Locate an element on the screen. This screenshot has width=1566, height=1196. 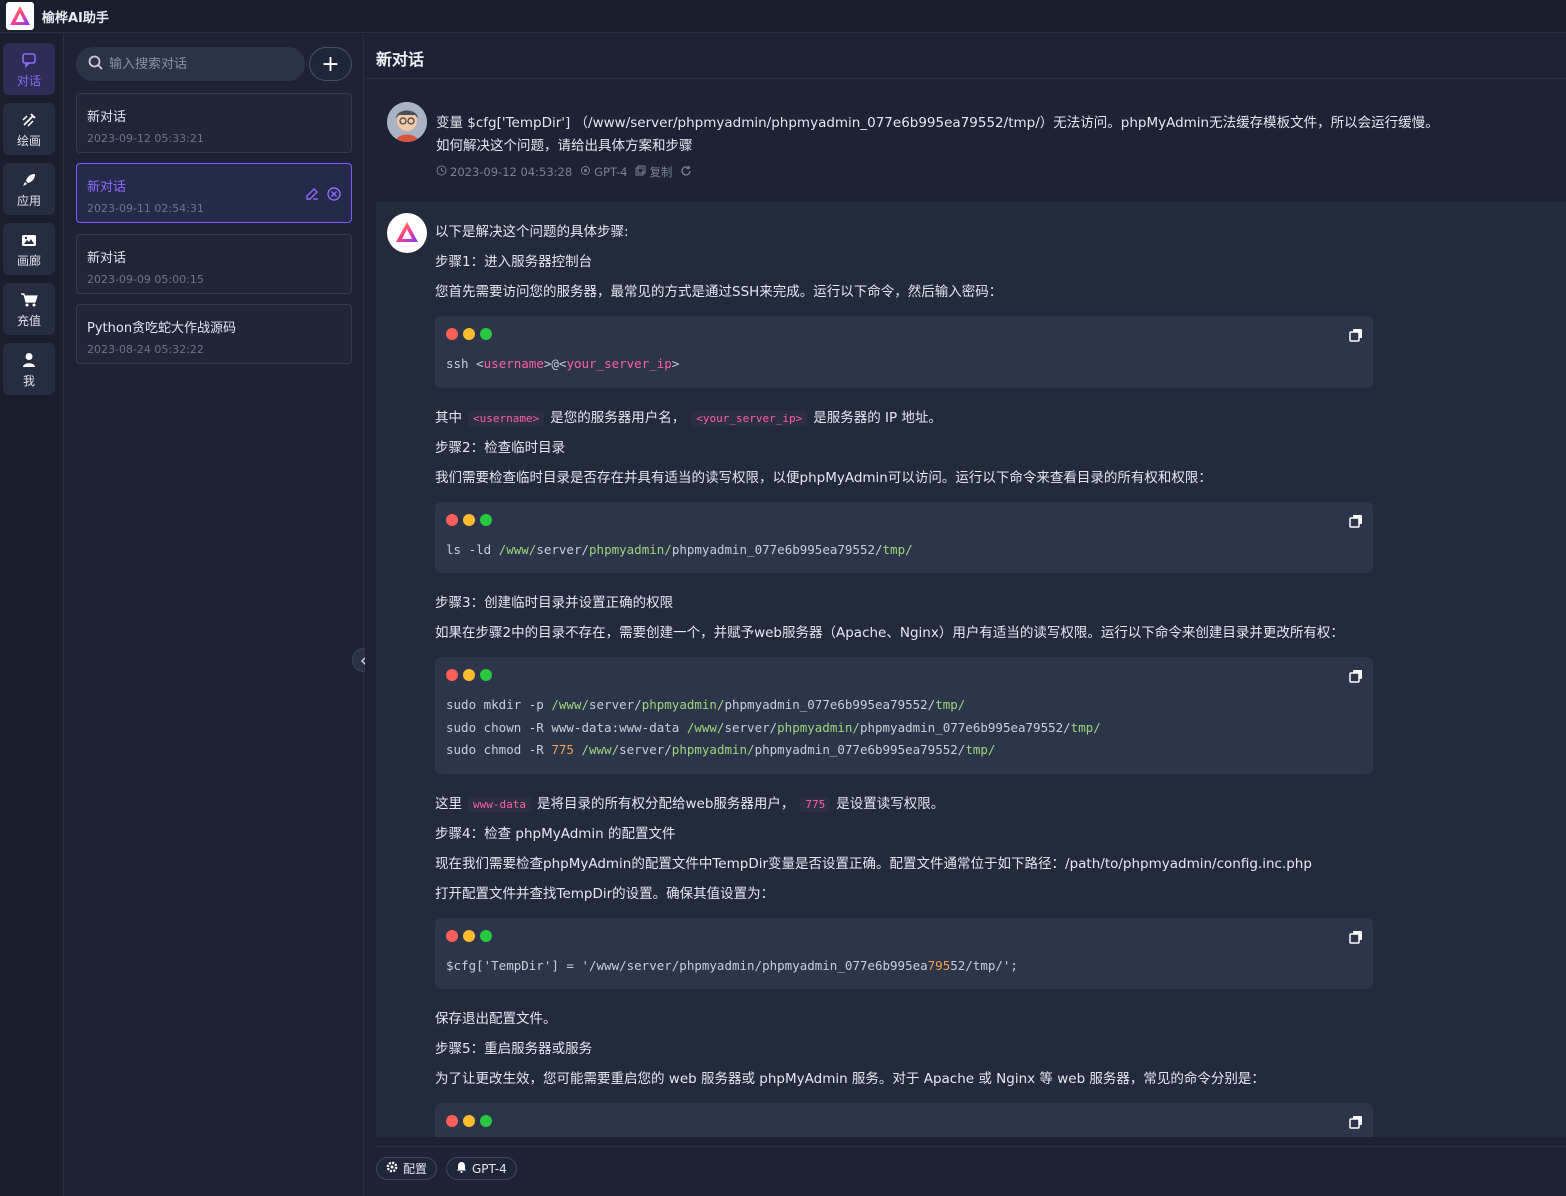
page-title: 新对话 is located at coordinates (965, 56).